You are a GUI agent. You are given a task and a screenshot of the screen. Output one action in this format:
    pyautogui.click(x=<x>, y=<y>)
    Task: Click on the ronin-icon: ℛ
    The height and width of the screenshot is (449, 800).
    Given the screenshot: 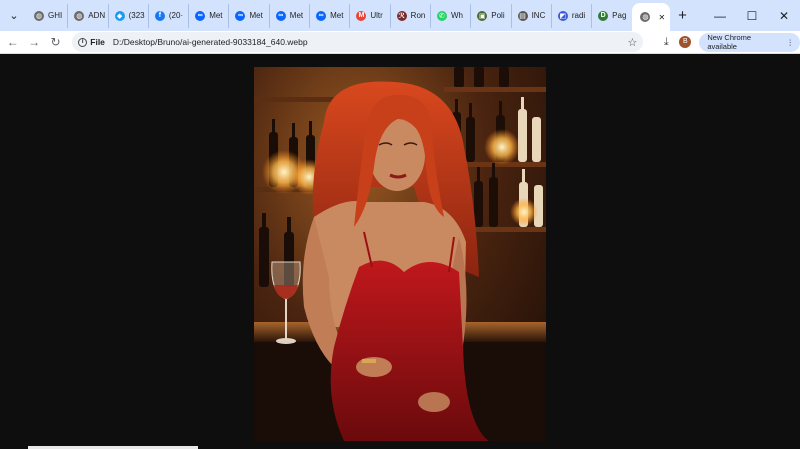 What is the action you would take?
    pyautogui.click(x=401, y=15)
    